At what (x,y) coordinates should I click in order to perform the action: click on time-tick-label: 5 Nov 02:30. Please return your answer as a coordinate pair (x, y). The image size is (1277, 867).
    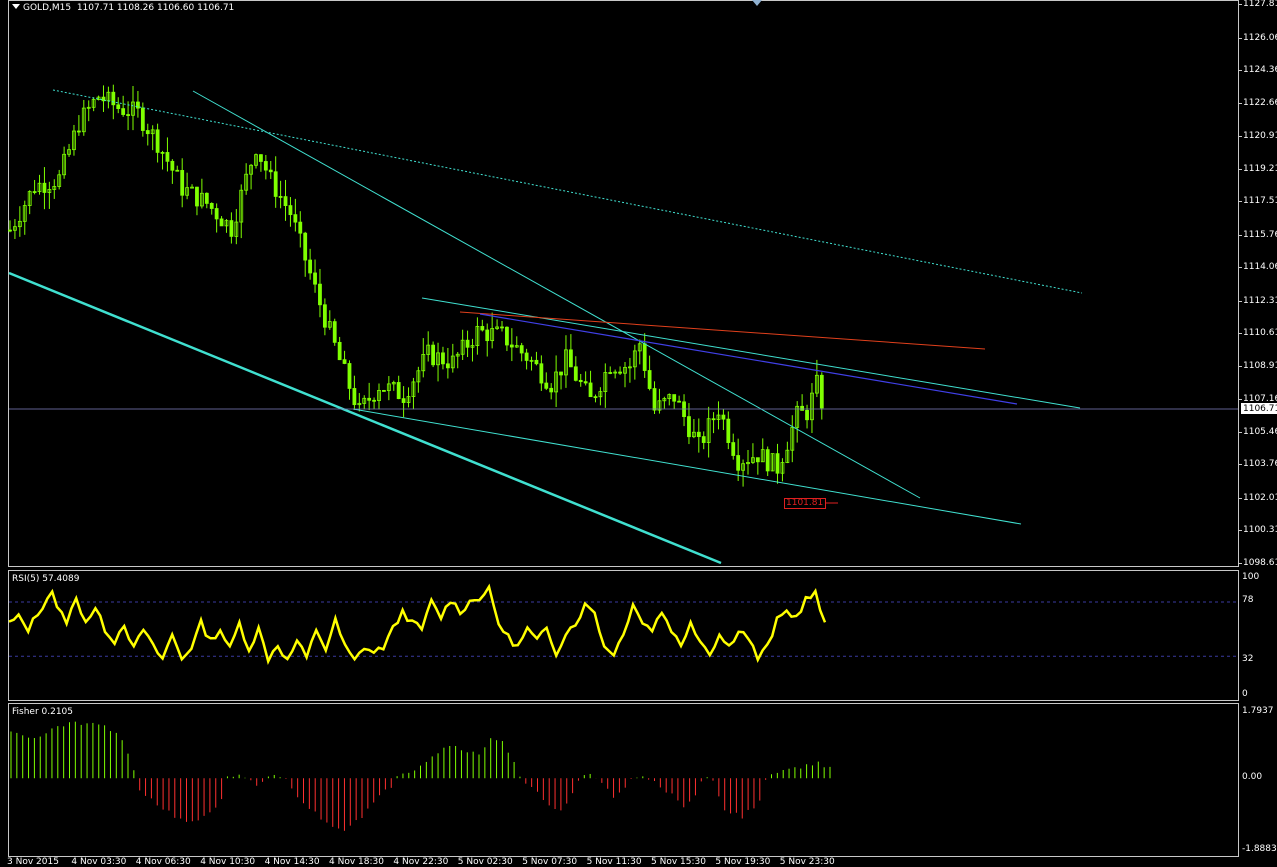
    Looking at the image, I should click on (485, 862).